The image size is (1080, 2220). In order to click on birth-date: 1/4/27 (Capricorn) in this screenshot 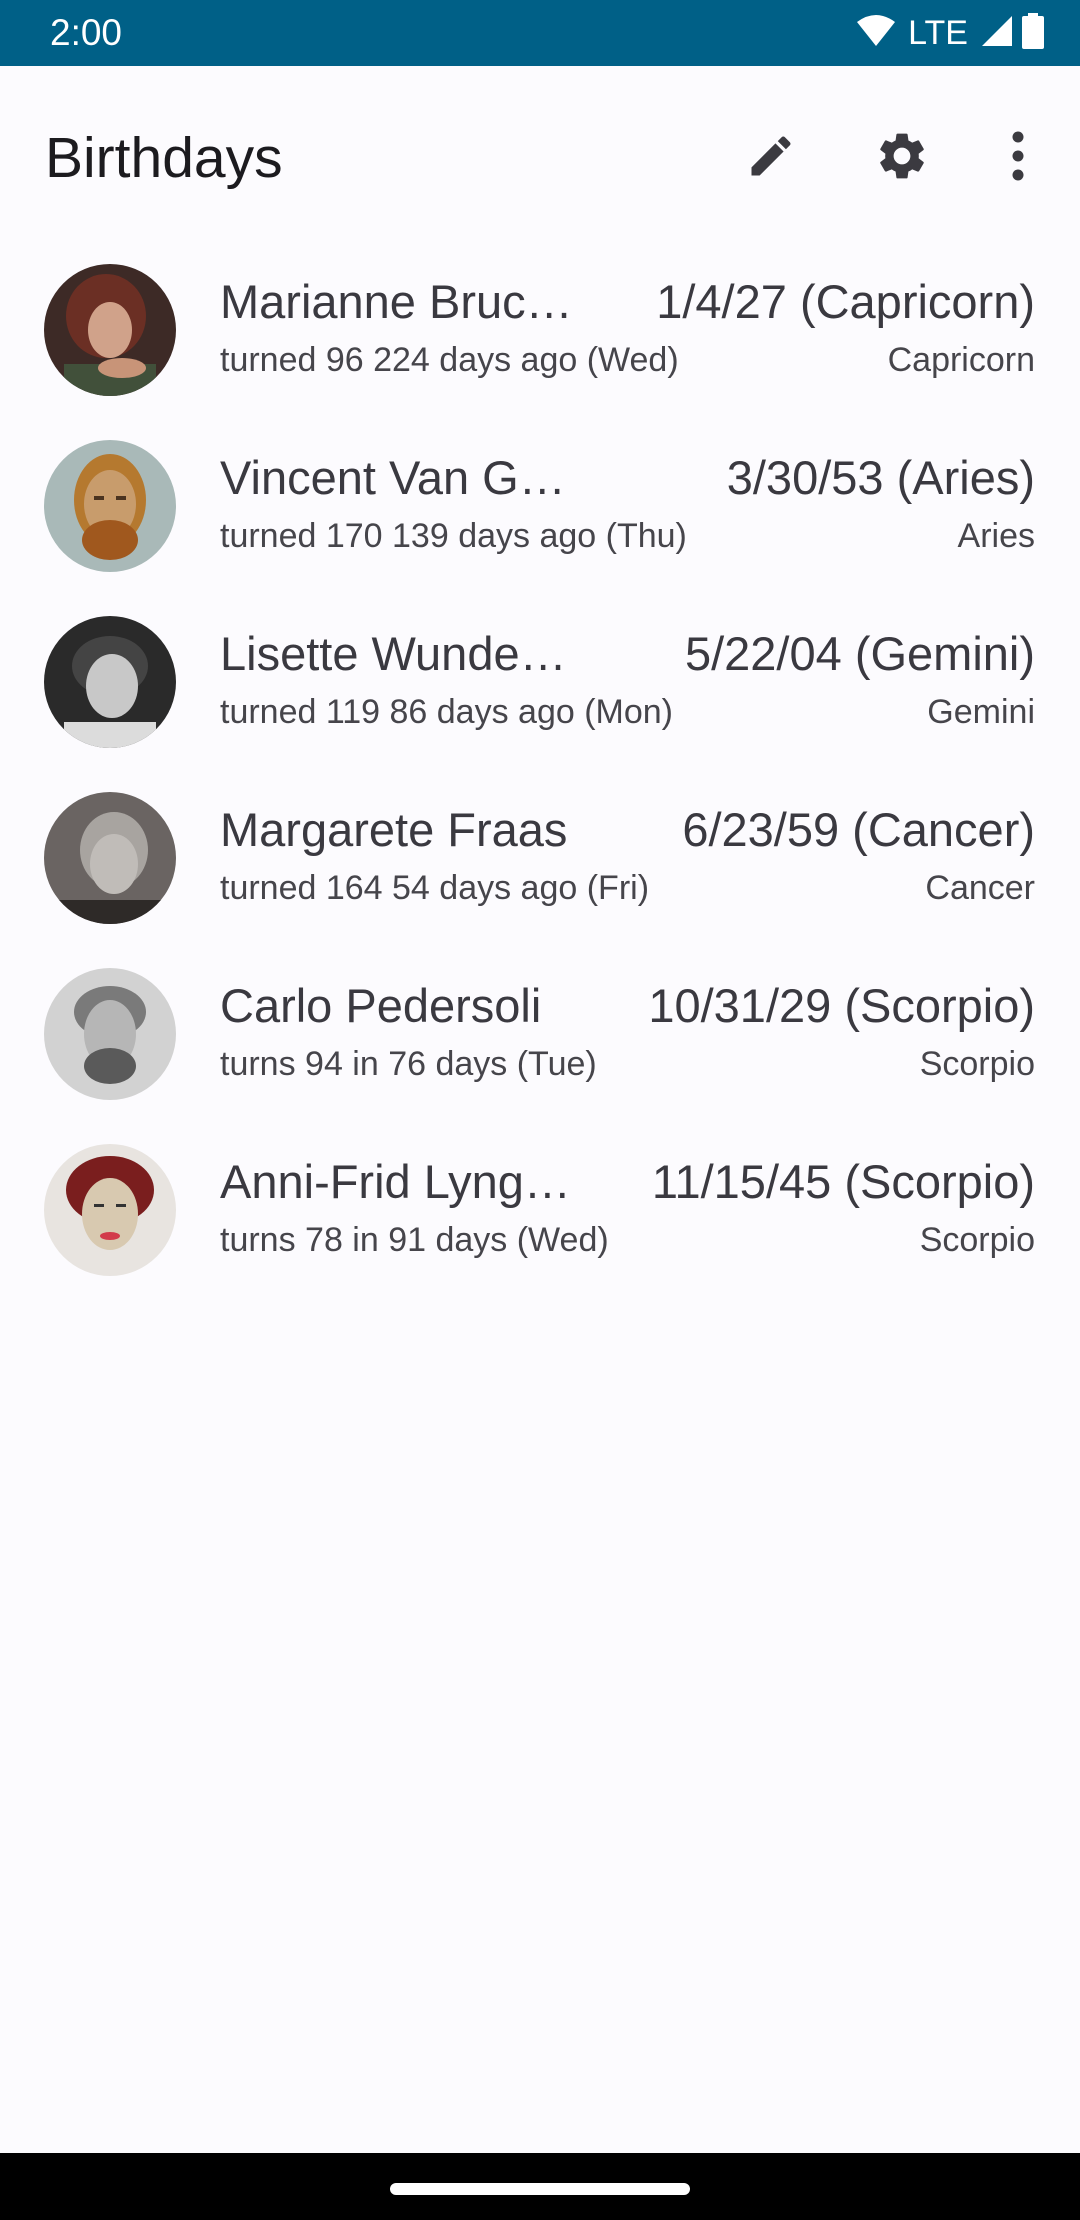, I will do `click(845, 301)`.